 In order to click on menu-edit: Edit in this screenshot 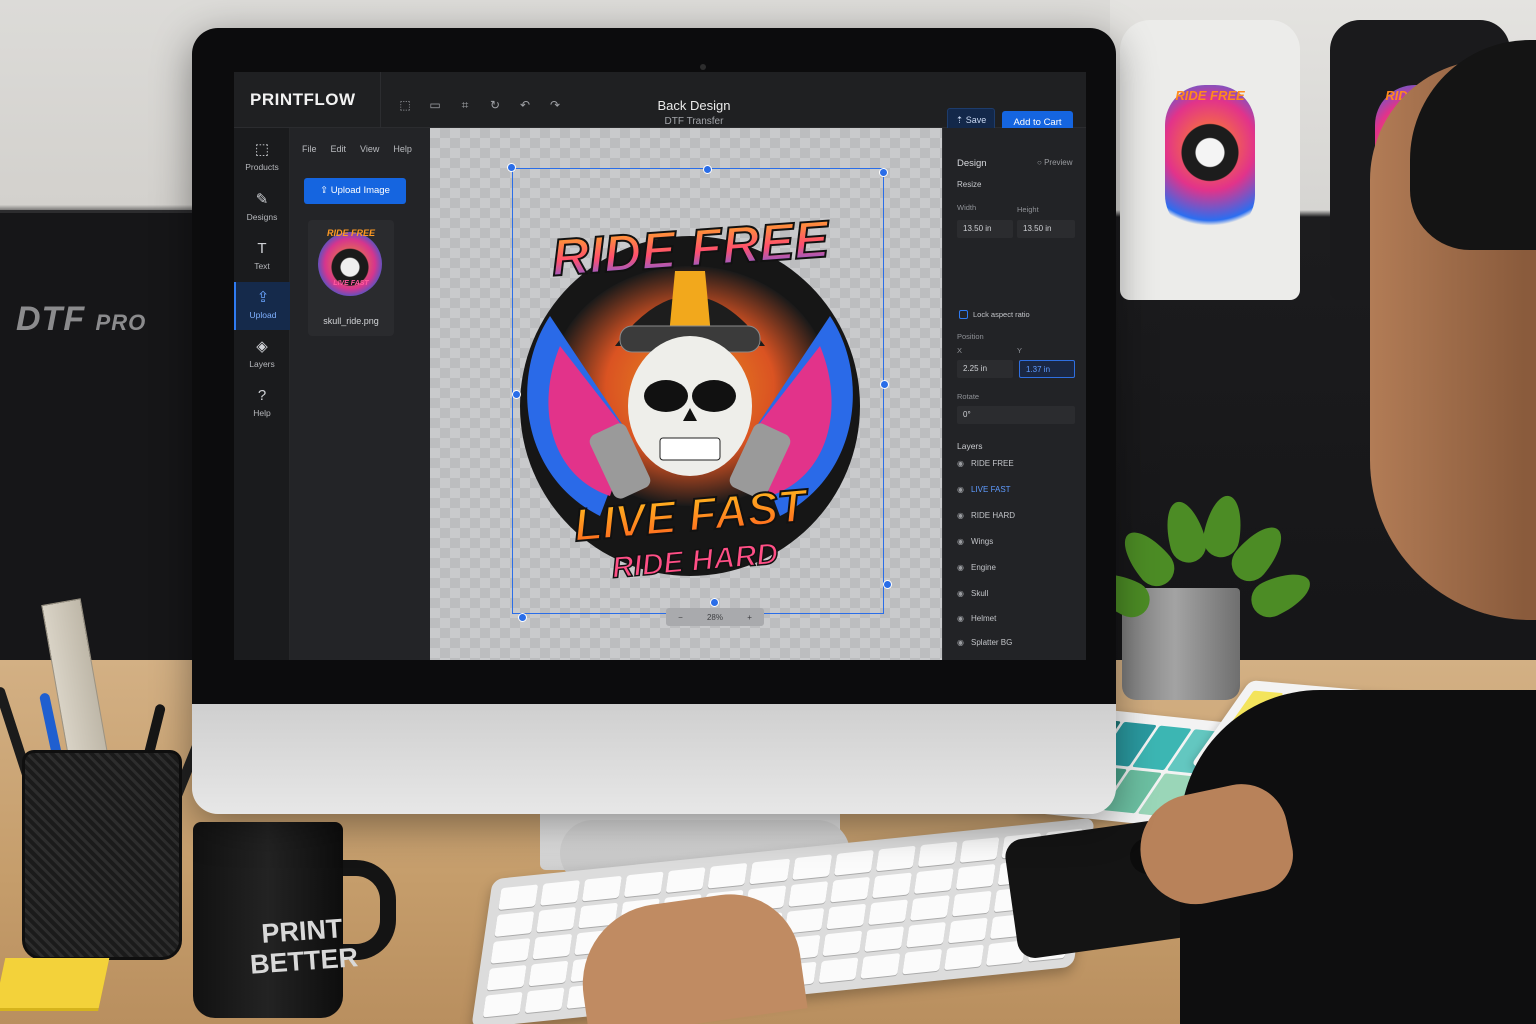, I will do `click(339, 149)`.